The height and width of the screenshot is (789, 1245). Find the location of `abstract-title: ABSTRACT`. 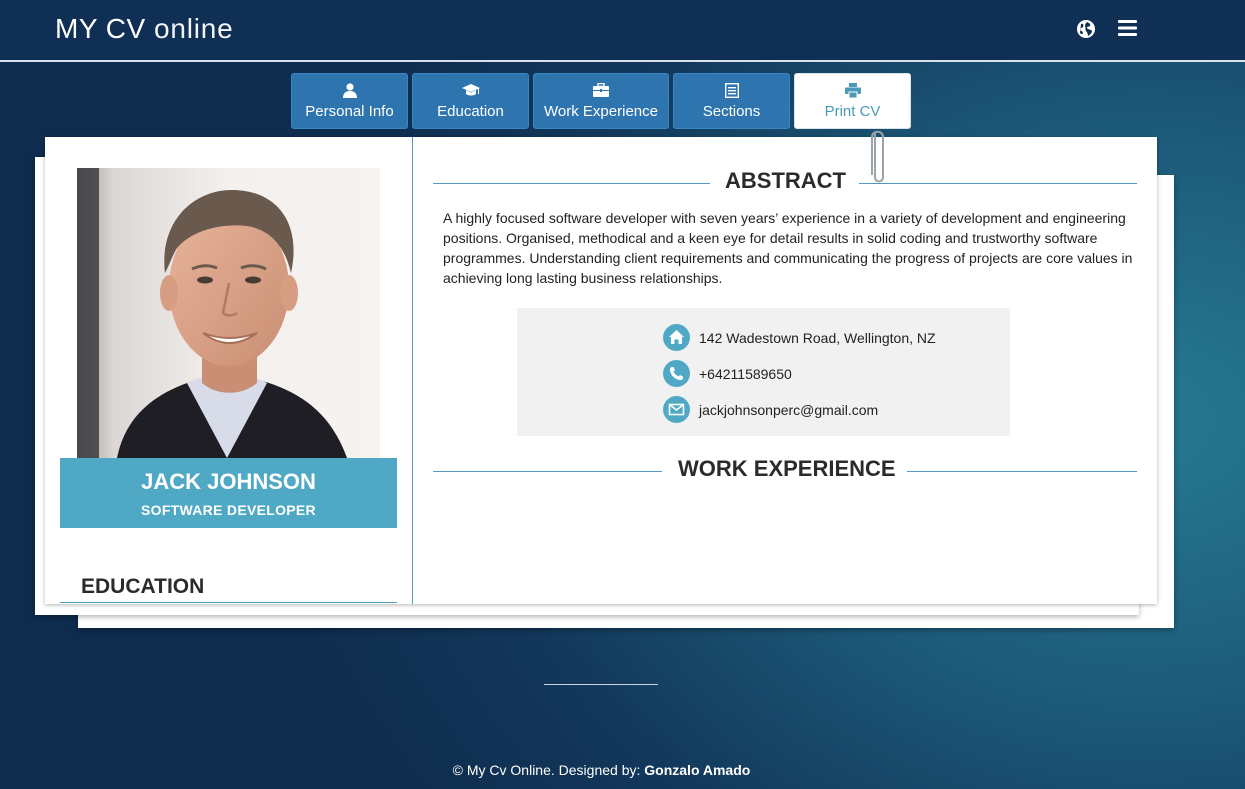

abstract-title: ABSTRACT is located at coordinates (785, 180).